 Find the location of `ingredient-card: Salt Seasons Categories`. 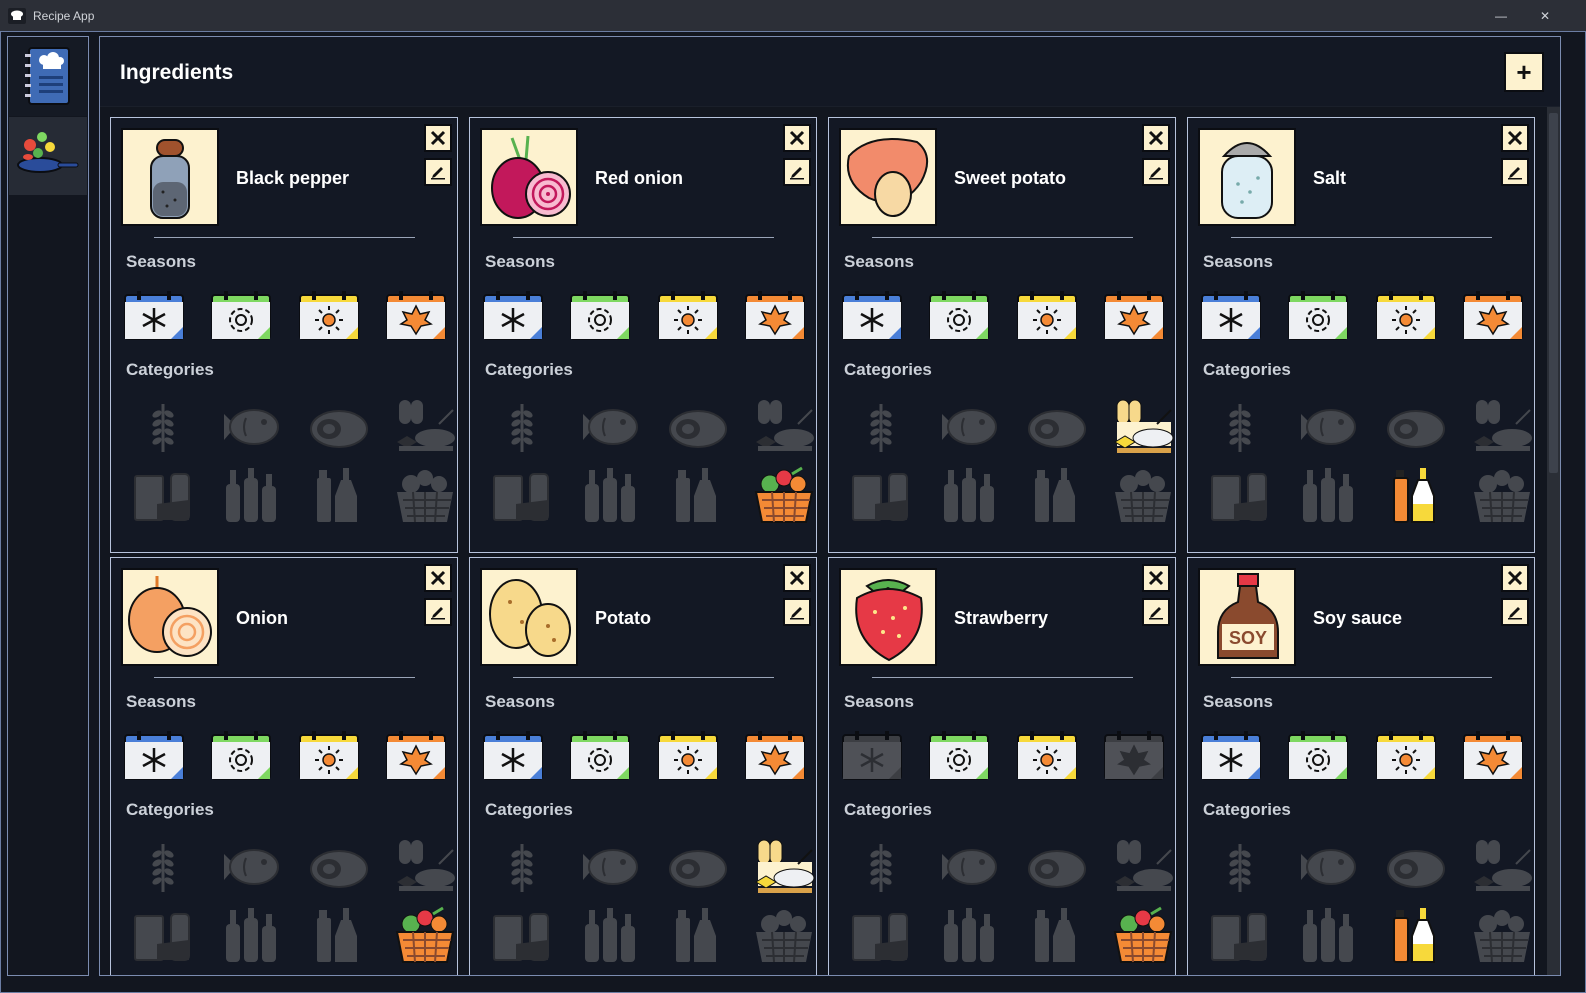

ingredient-card: Salt Seasons Categories is located at coordinates (1361, 335).